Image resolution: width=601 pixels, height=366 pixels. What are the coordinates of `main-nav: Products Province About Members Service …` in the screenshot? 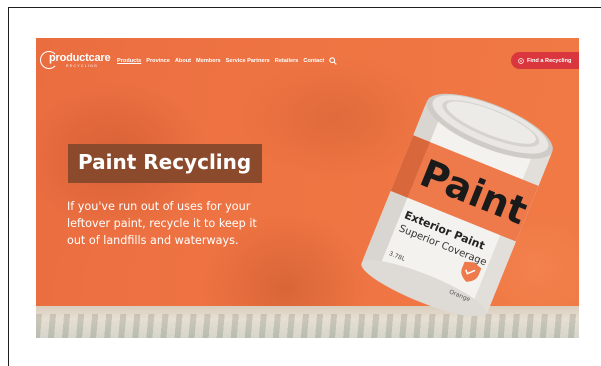 It's located at (227, 61).